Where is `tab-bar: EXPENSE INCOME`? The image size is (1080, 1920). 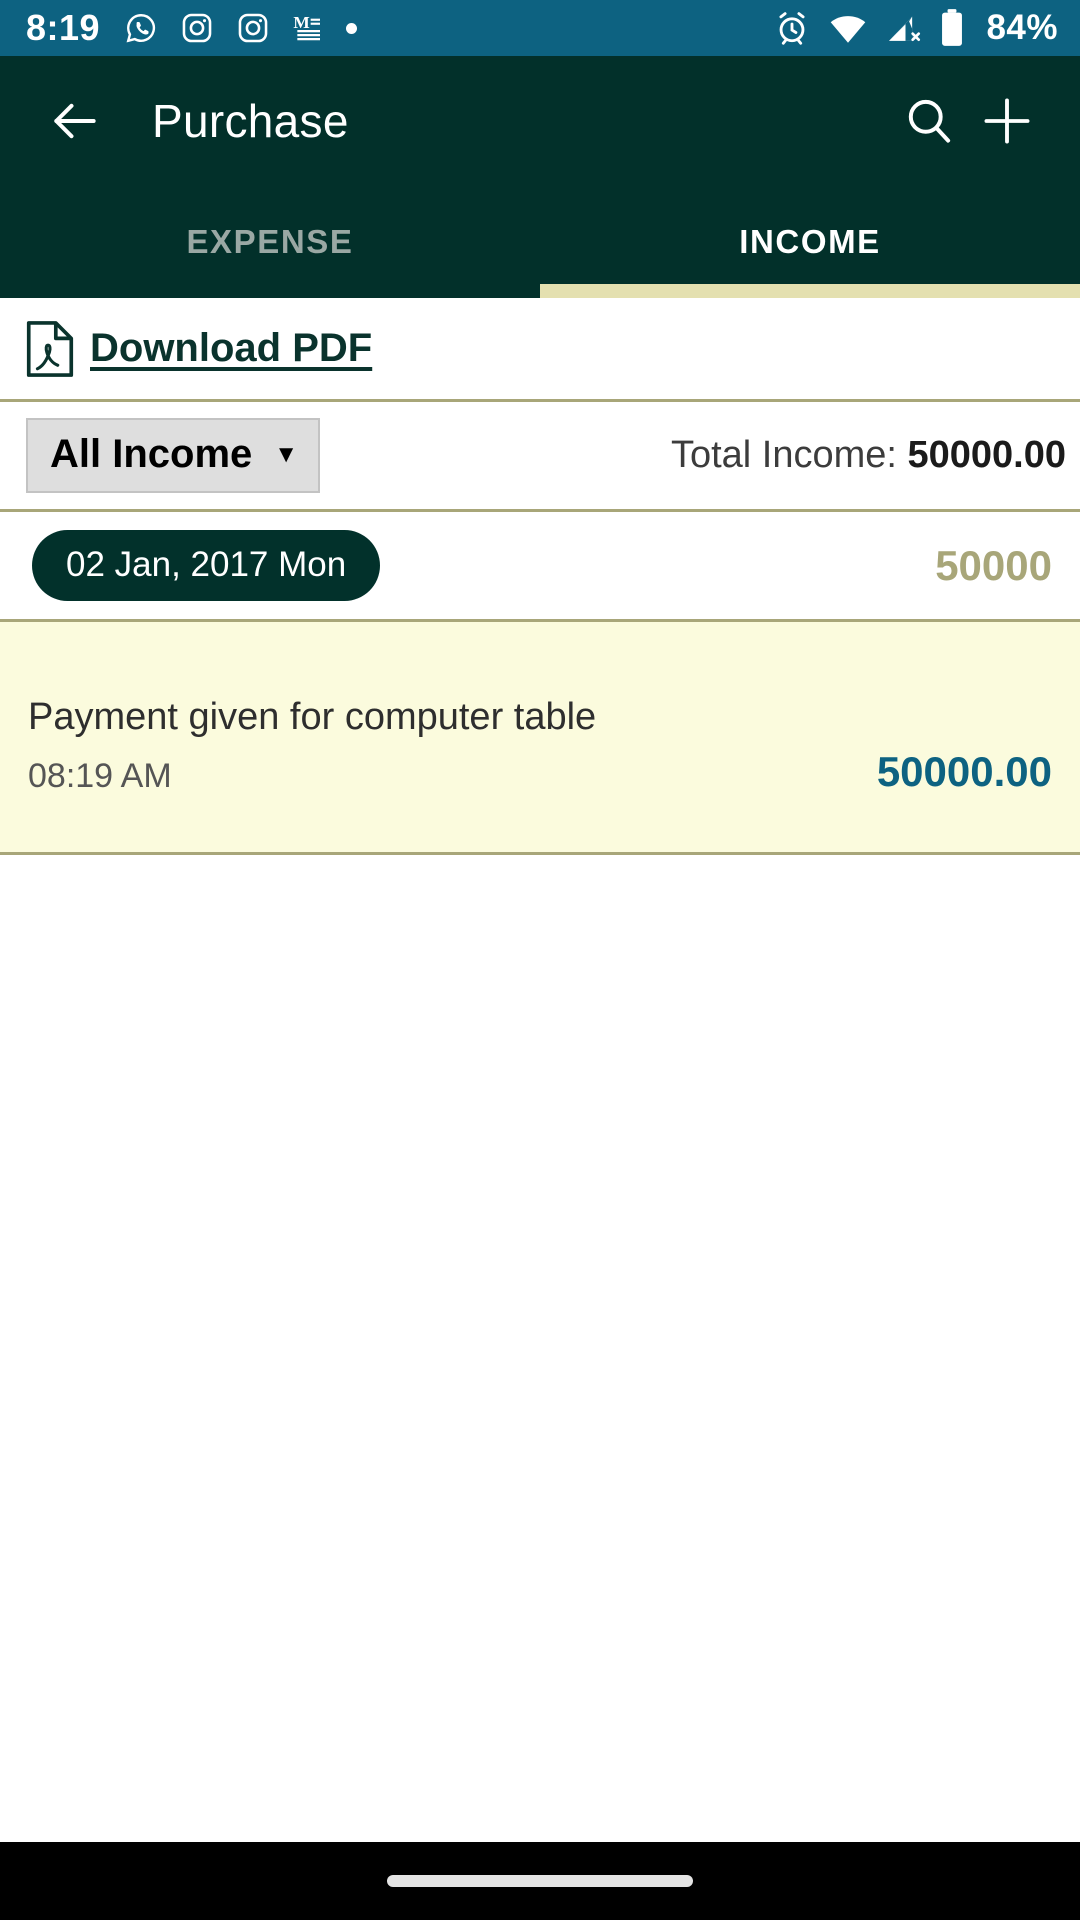
tab-bar: EXPENSE INCOME is located at coordinates (540, 242).